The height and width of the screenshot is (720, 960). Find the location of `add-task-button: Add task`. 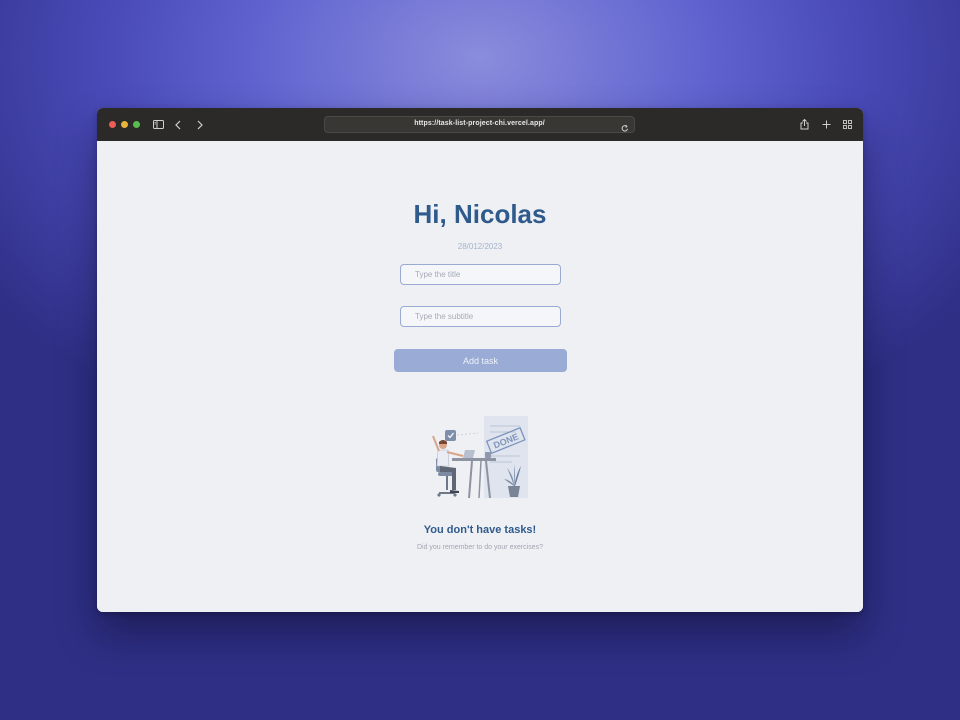

add-task-button: Add task is located at coordinates (480, 360).